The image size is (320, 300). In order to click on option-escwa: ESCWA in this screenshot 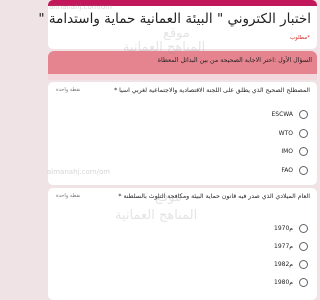, I will do `click(289, 114)`.